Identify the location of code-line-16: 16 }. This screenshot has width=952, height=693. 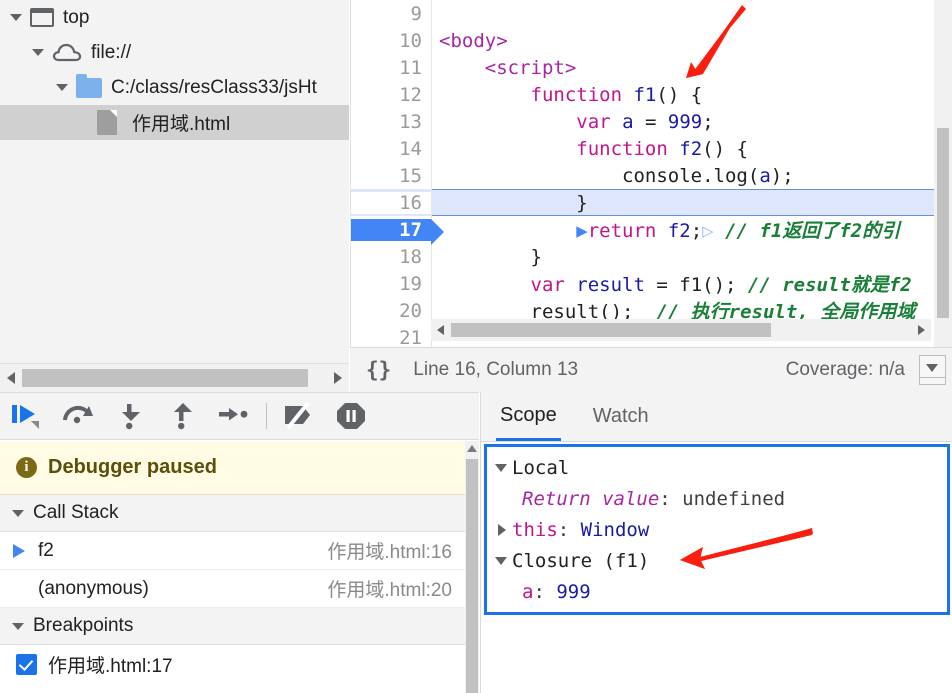
(651, 202).